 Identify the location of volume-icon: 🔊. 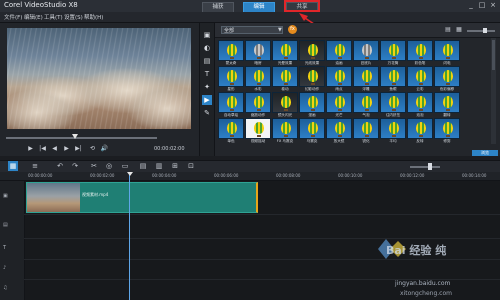
(104, 149).